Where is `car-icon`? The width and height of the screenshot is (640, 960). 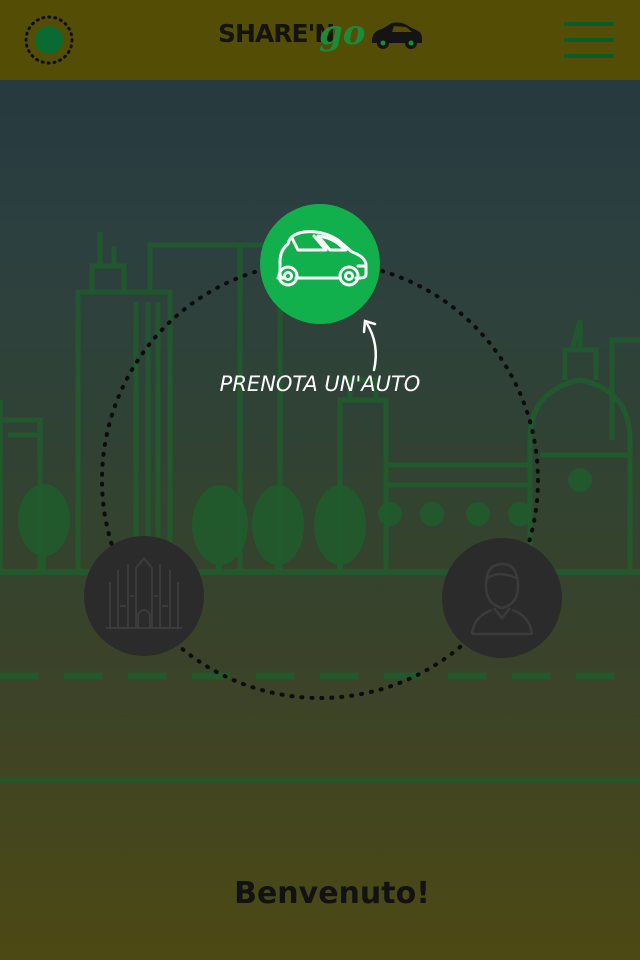 car-icon is located at coordinates (322, 258).